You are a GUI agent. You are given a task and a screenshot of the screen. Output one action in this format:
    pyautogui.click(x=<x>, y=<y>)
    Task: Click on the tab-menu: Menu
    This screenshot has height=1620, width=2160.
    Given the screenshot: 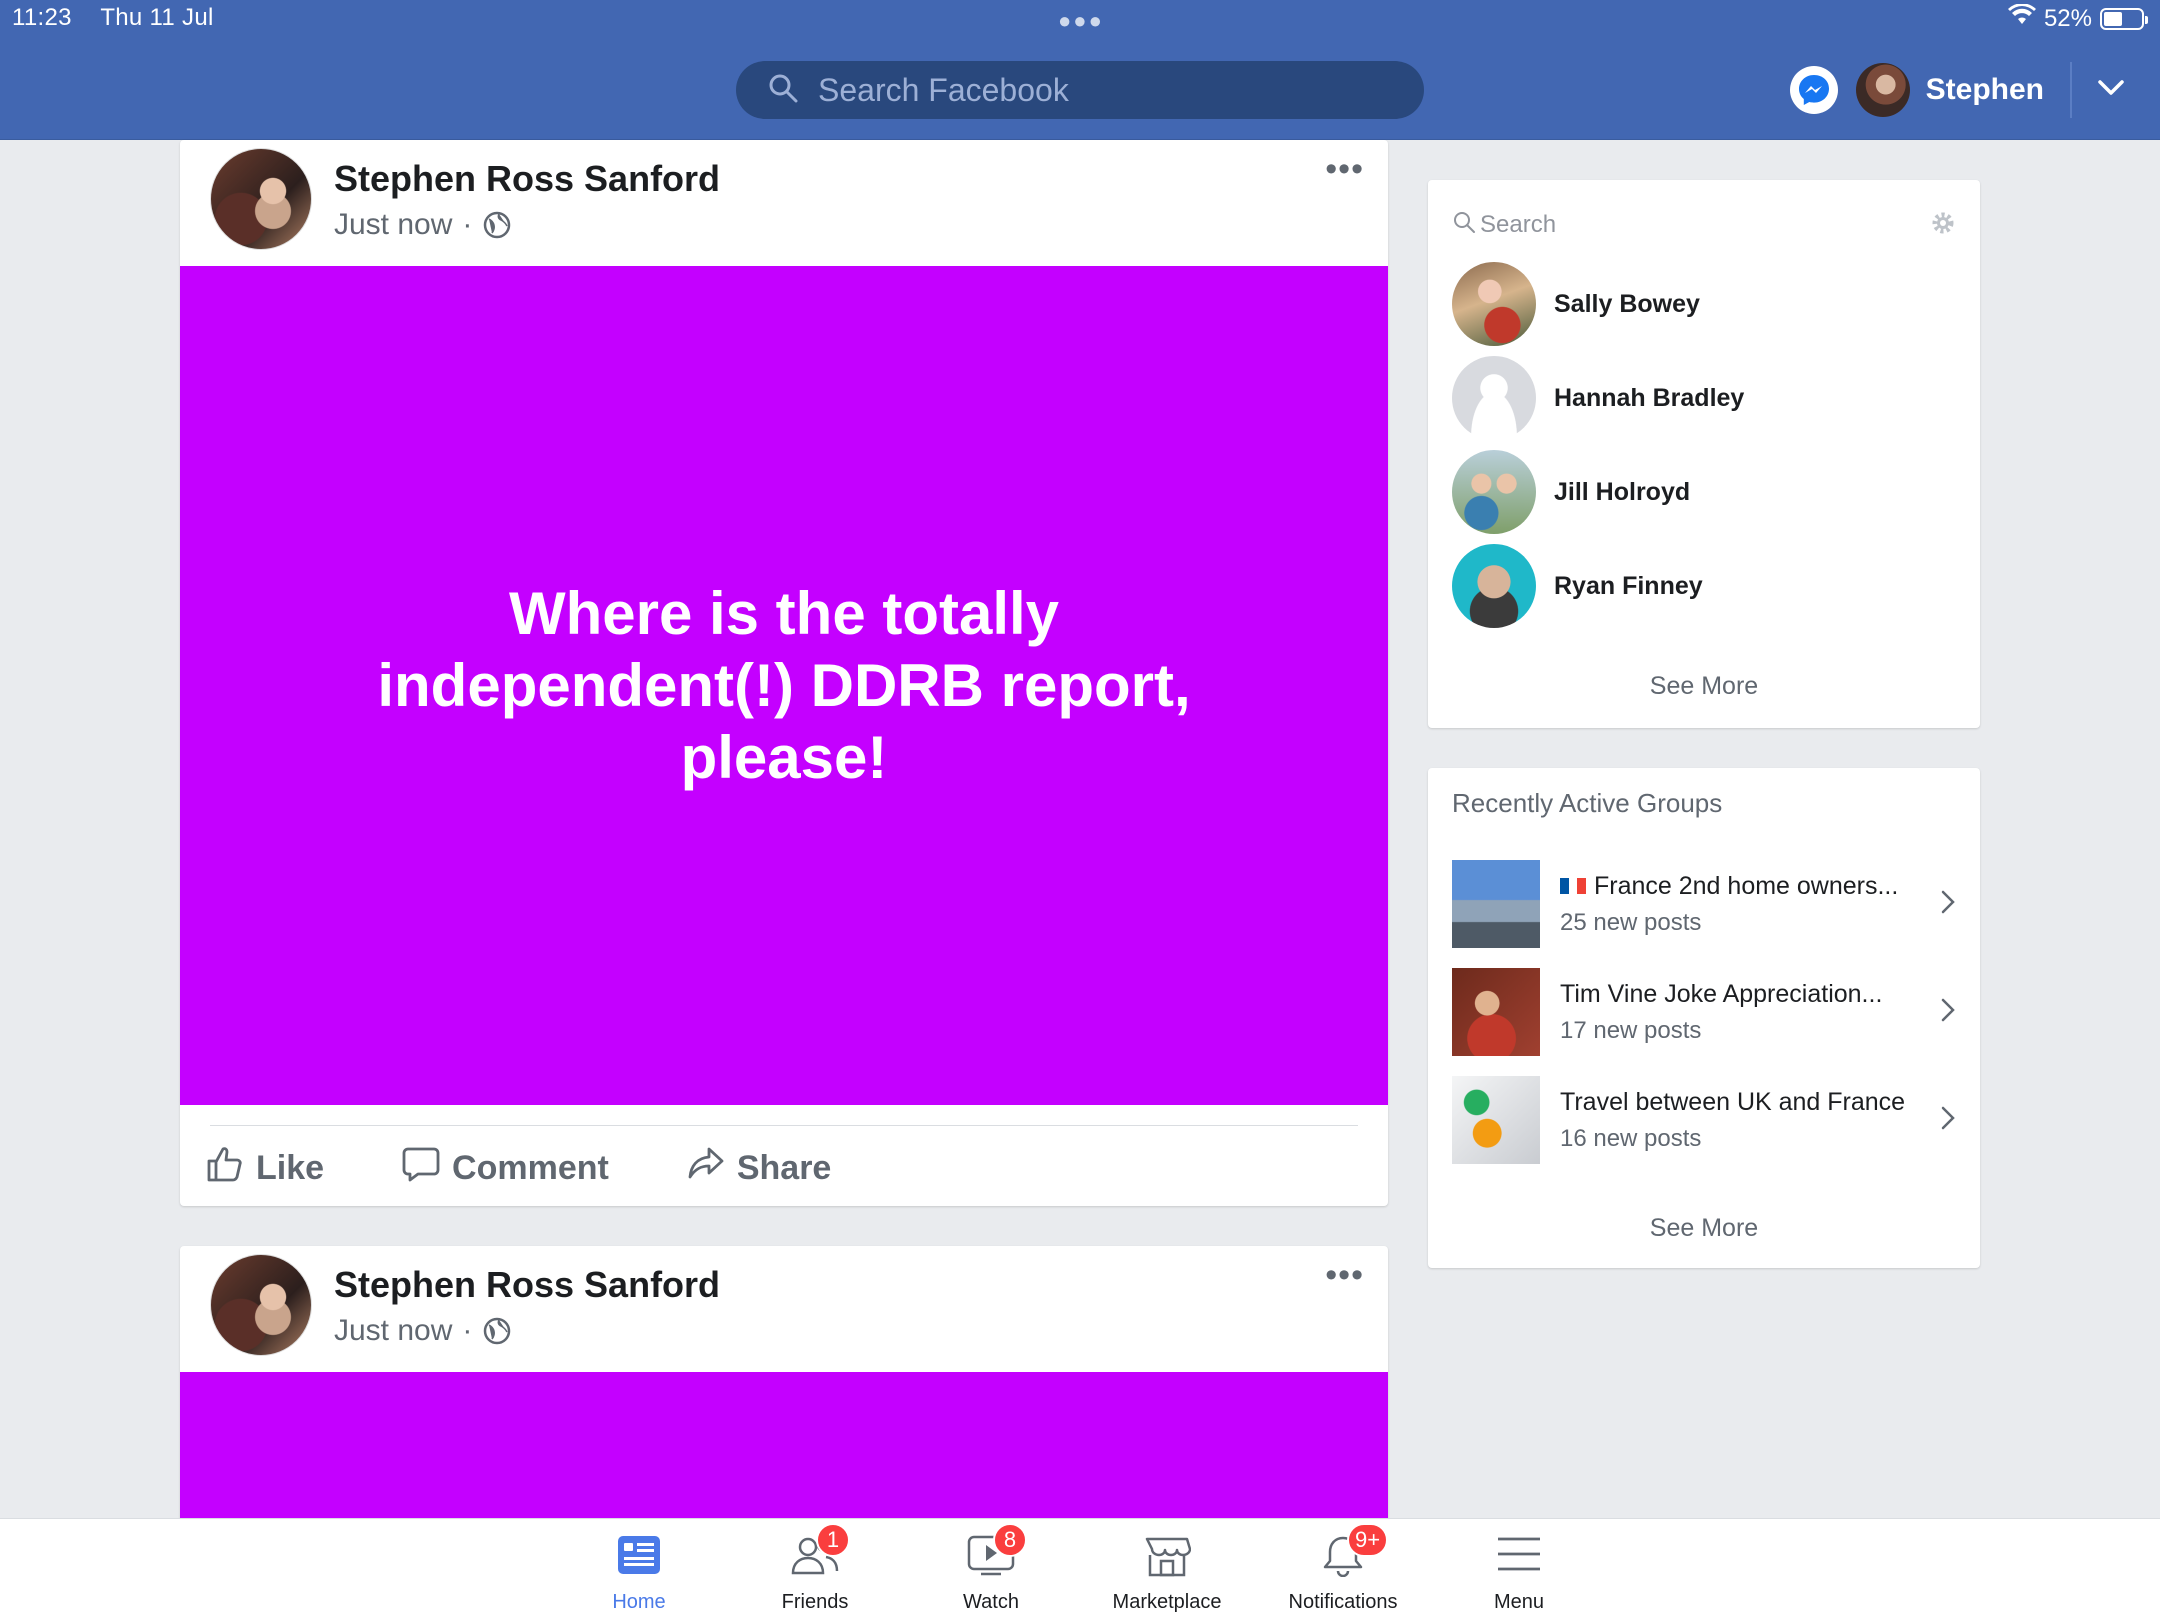 What is the action you would take?
    pyautogui.click(x=1519, y=1569)
    